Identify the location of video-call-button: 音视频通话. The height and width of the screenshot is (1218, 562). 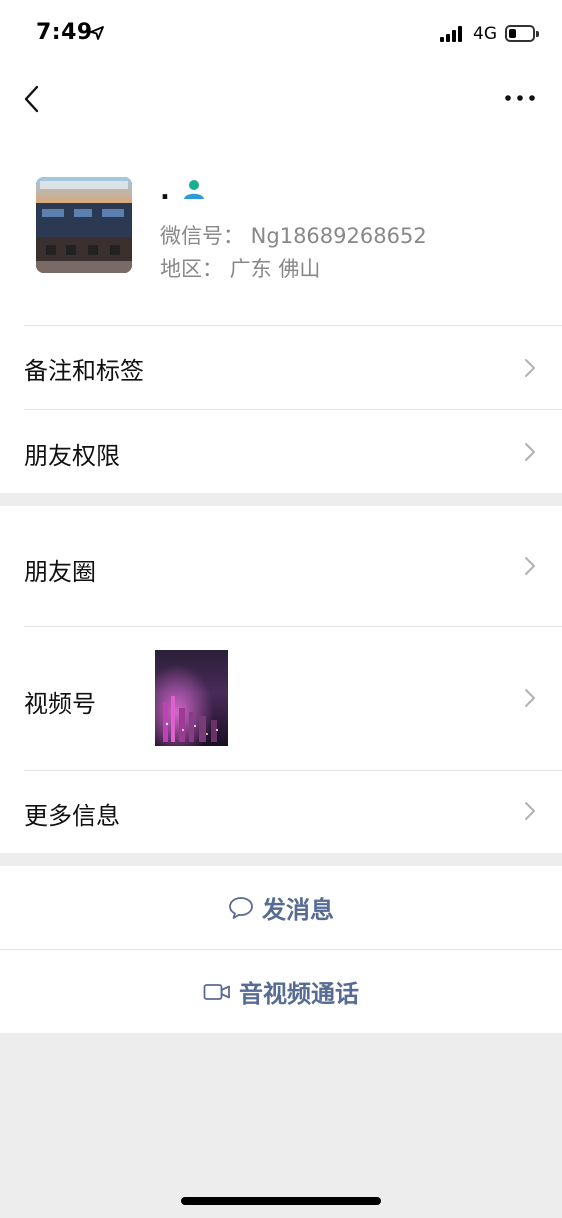
(281, 991).